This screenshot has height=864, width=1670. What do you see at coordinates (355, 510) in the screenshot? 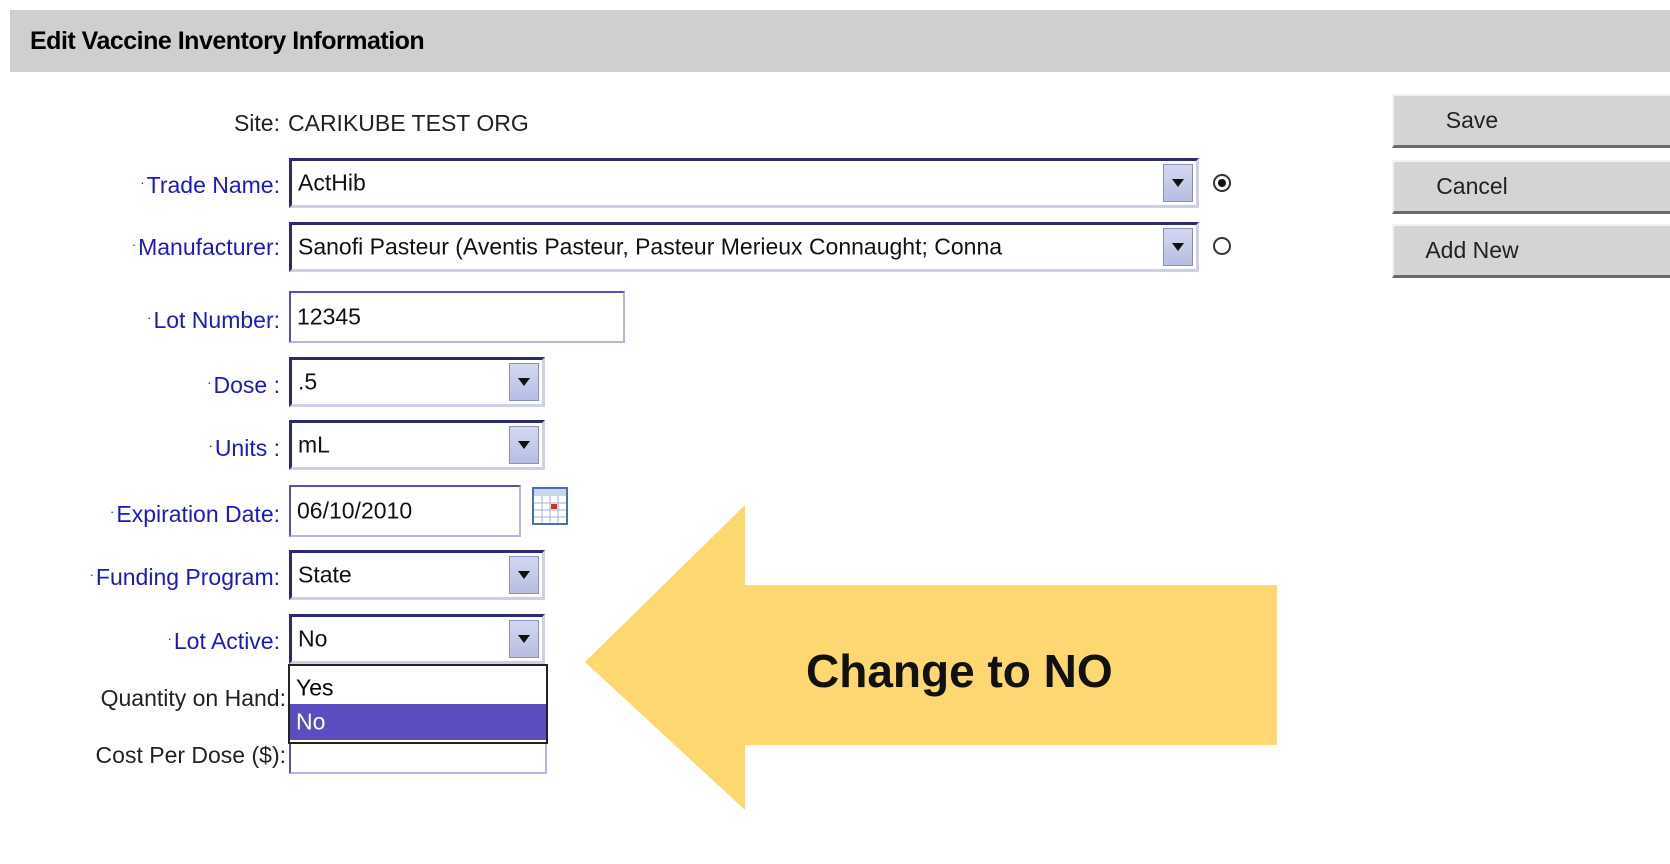
I see `expiration-date-value: 06/10/2010` at bounding box center [355, 510].